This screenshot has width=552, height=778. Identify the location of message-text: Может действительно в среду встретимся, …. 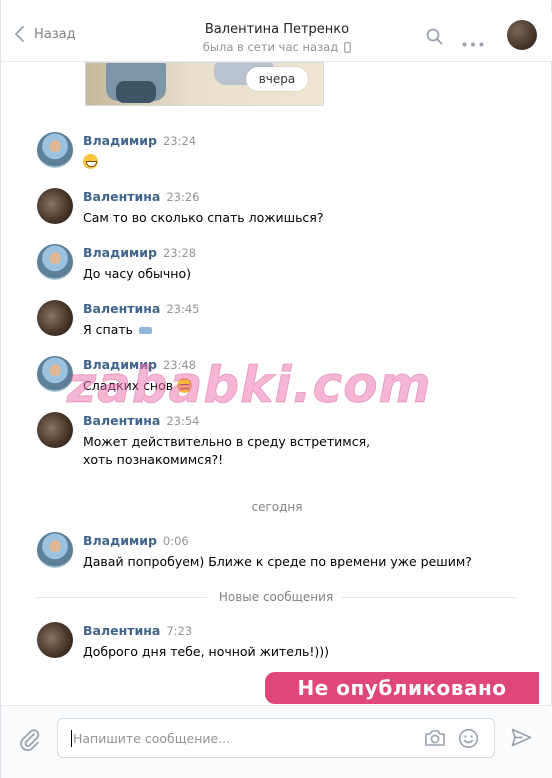
(227, 450).